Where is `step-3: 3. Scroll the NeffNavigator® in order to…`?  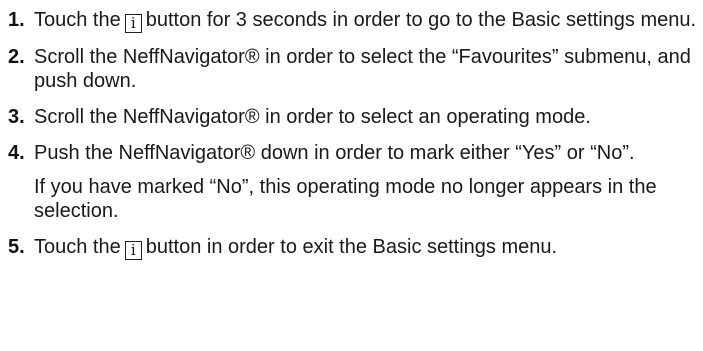 step-3: 3. Scroll the NeffNavigator® in order to… is located at coordinates (355, 117).